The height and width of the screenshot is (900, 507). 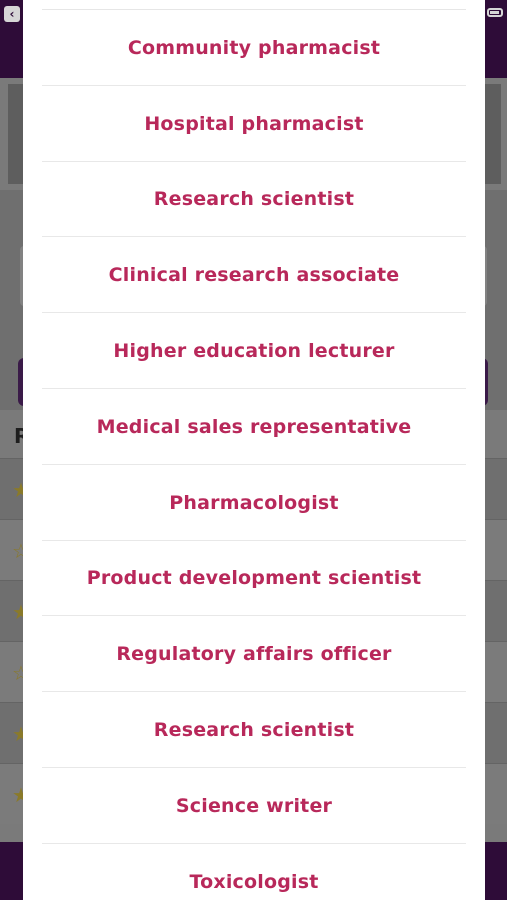 I want to click on option-higher-education-lecturer: Higher education lecturer, so click(x=254, y=351).